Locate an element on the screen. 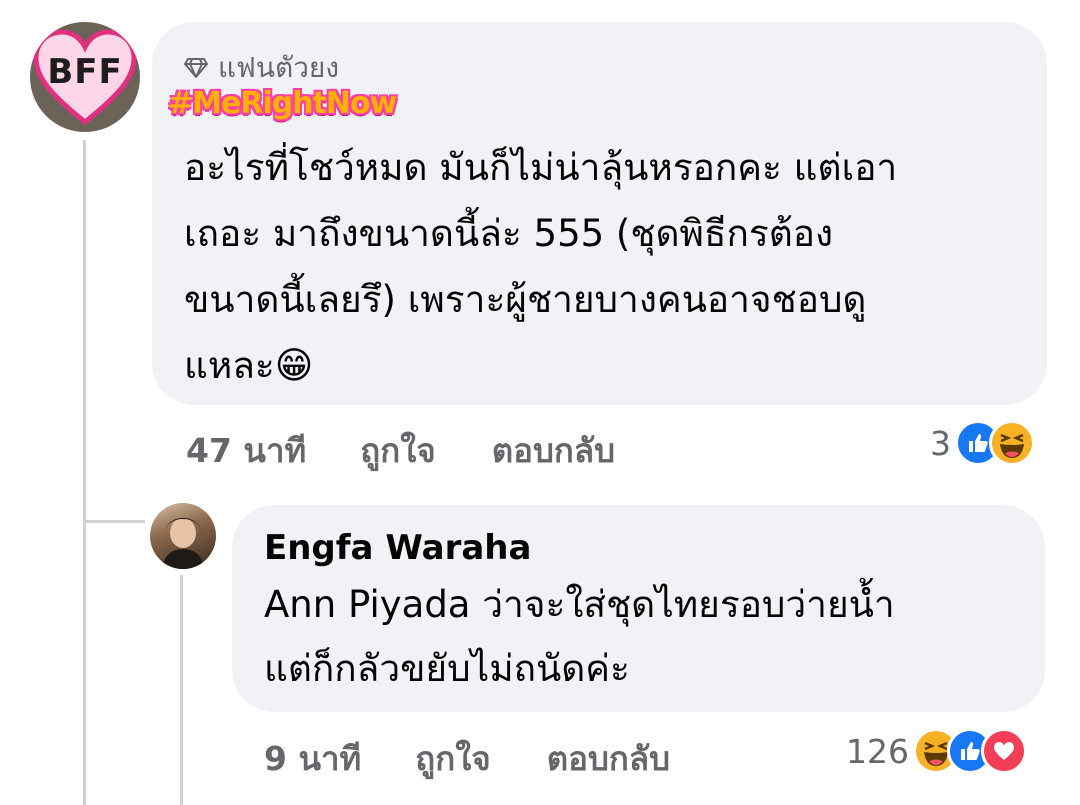 This screenshot has height=805, width=1080. reply-actions: 9 นาที ถูกใจ ตอบกลับ is located at coordinates (467, 758).